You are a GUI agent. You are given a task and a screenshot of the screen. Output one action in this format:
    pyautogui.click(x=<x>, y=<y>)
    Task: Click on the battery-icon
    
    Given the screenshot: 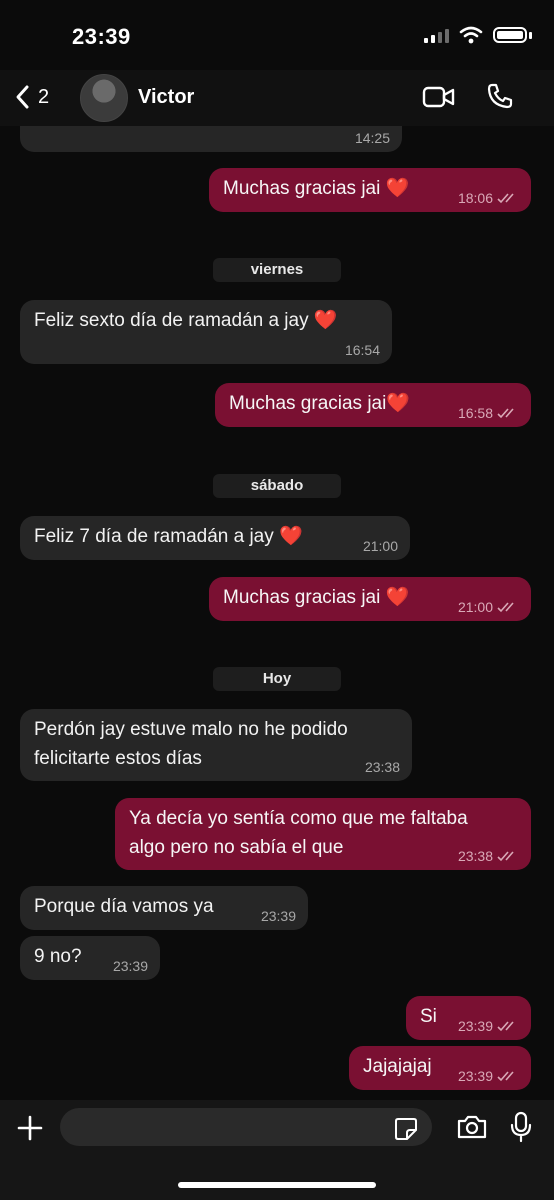 What is the action you would take?
    pyautogui.click(x=510, y=35)
    